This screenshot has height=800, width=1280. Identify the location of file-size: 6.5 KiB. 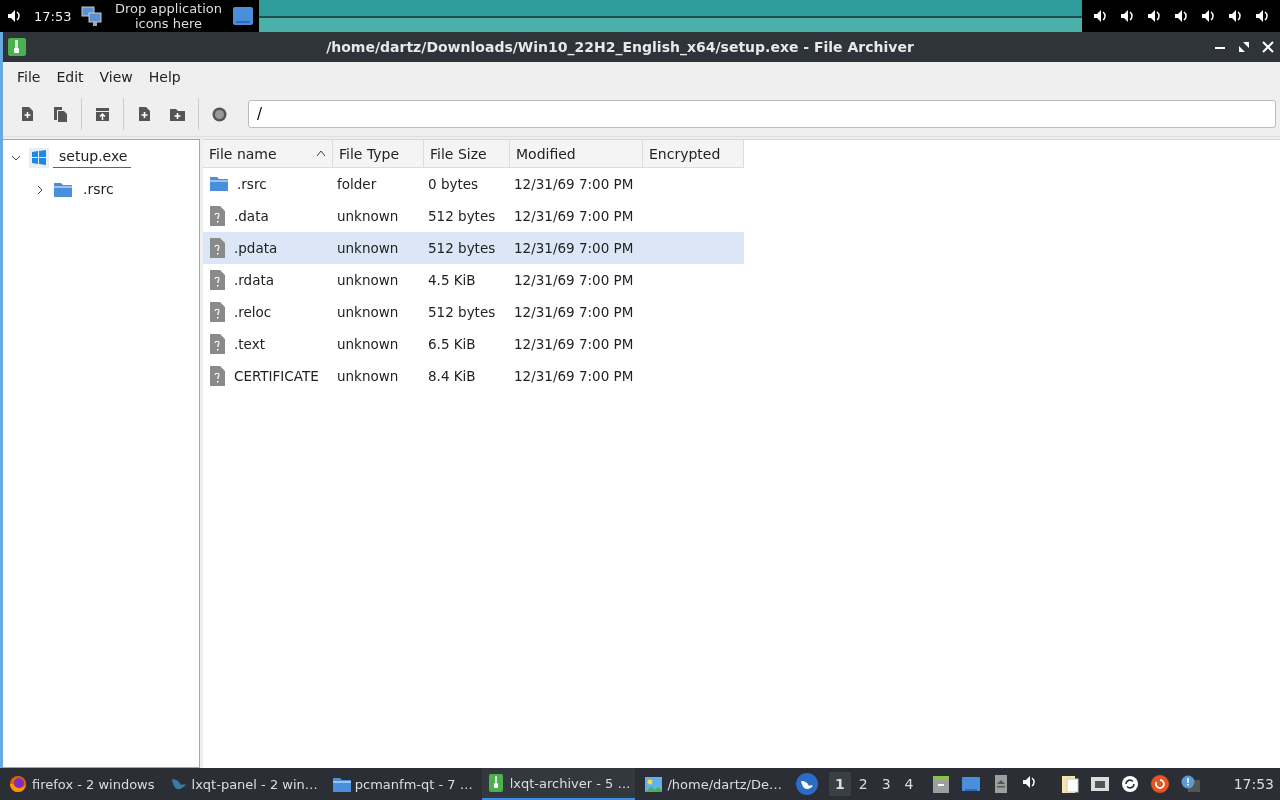
(452, 344).